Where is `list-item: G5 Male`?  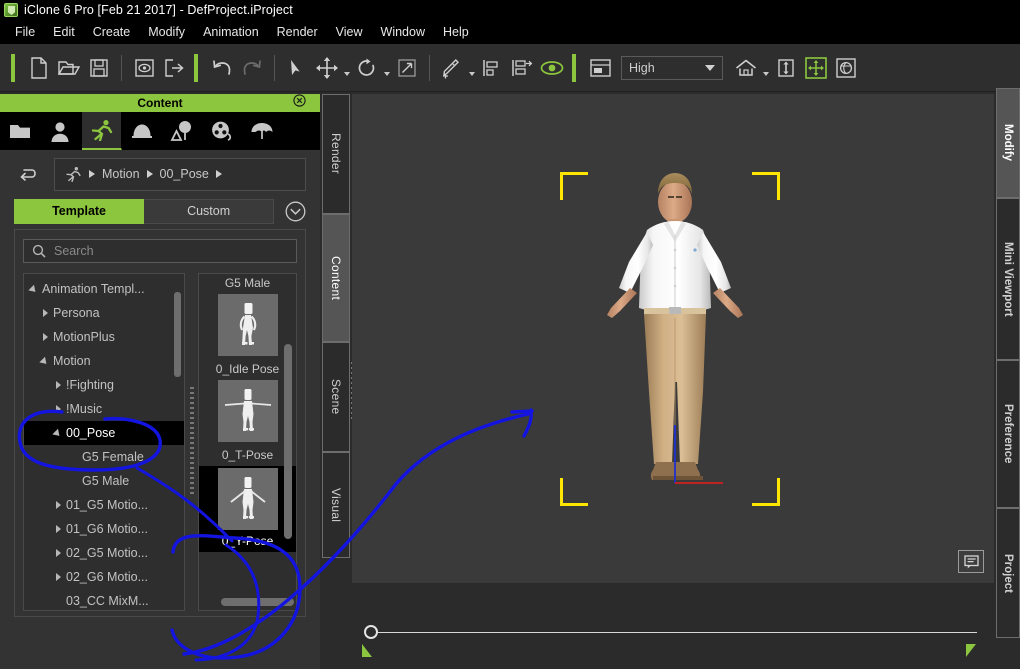 list-item: G5 Male is located at coordinates (247, 315).